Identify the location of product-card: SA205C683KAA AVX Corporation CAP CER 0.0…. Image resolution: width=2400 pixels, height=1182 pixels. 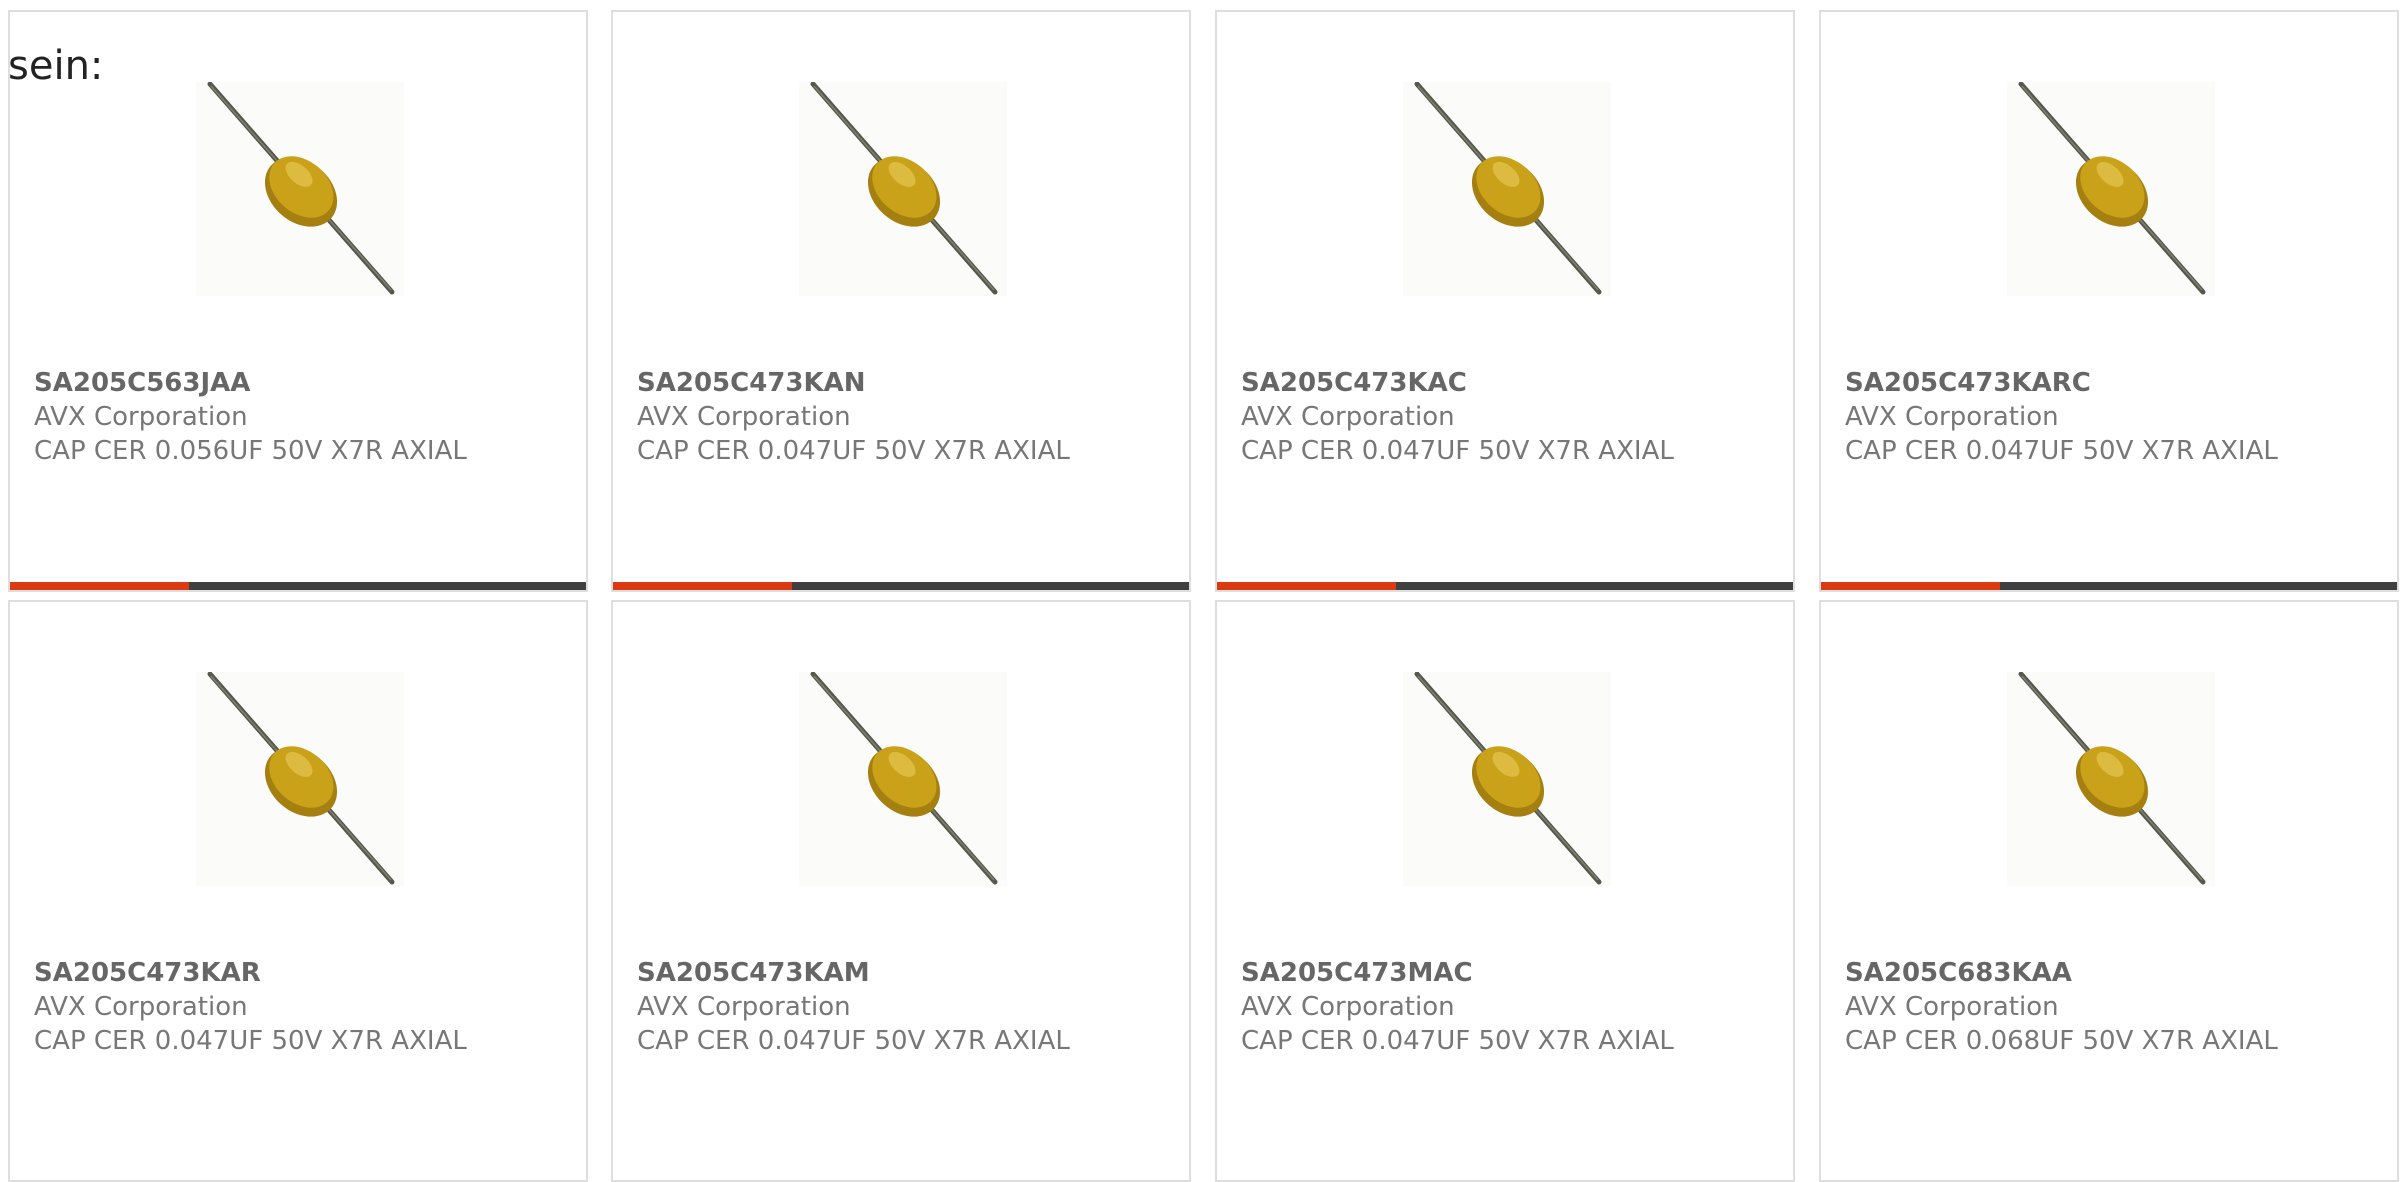
(2109, 891).